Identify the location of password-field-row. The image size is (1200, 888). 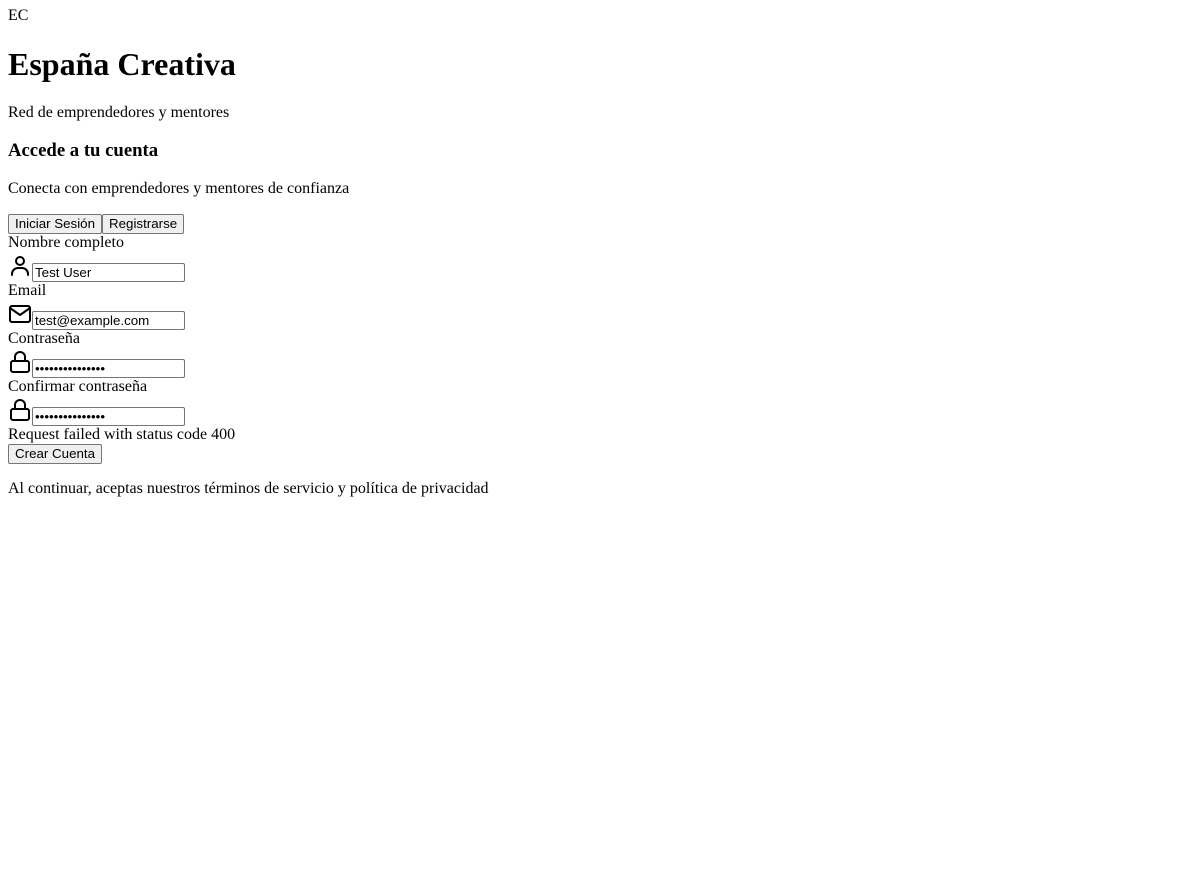
(600, 363).